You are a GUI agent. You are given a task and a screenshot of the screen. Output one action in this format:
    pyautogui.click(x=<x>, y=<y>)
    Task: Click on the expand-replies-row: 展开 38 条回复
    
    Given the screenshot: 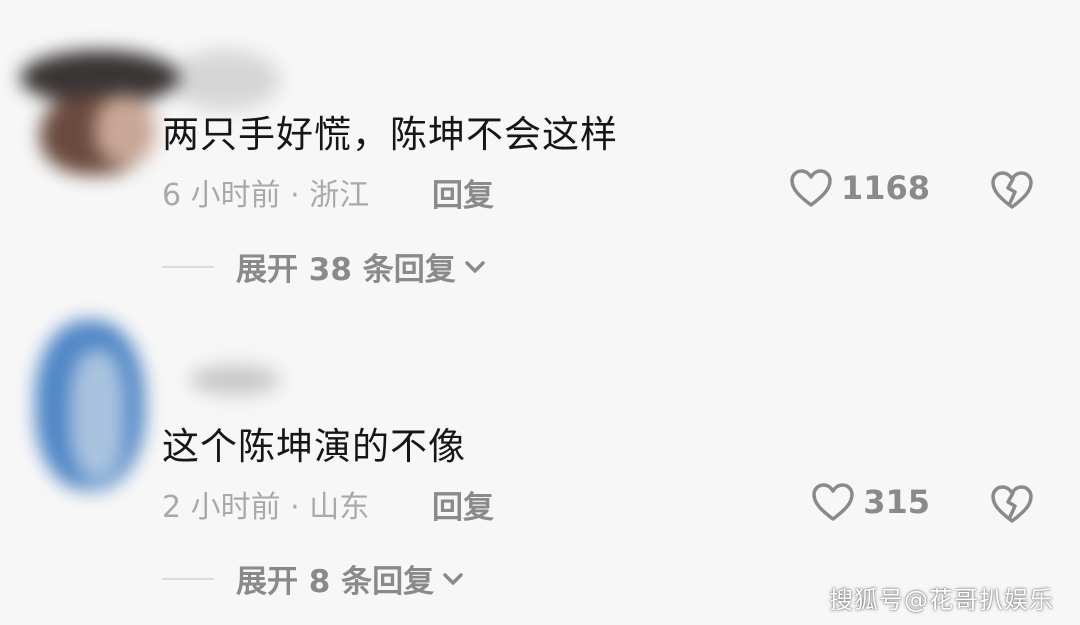 What is the action you would take?
    pyautogui.click(x=324, y=266)
    